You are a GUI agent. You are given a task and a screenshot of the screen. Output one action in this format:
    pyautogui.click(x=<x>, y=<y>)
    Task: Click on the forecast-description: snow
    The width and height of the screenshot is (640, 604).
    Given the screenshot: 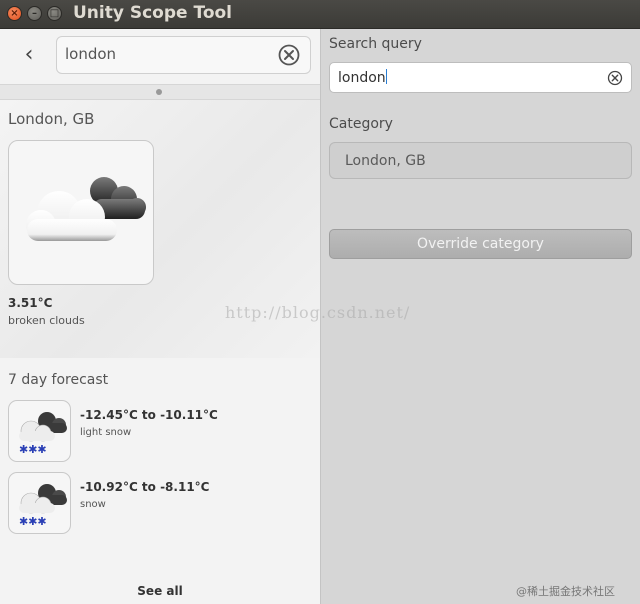 What is the action you would take?
    pyautogui.click(x=93, y=504)
    